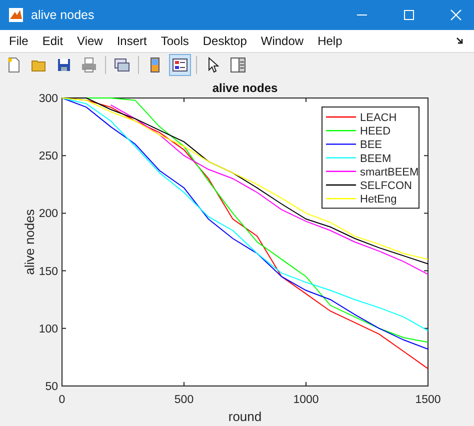  Describe the element at coordinates (245, 416) in the screenshot. I see `axis-label: round` at that location.